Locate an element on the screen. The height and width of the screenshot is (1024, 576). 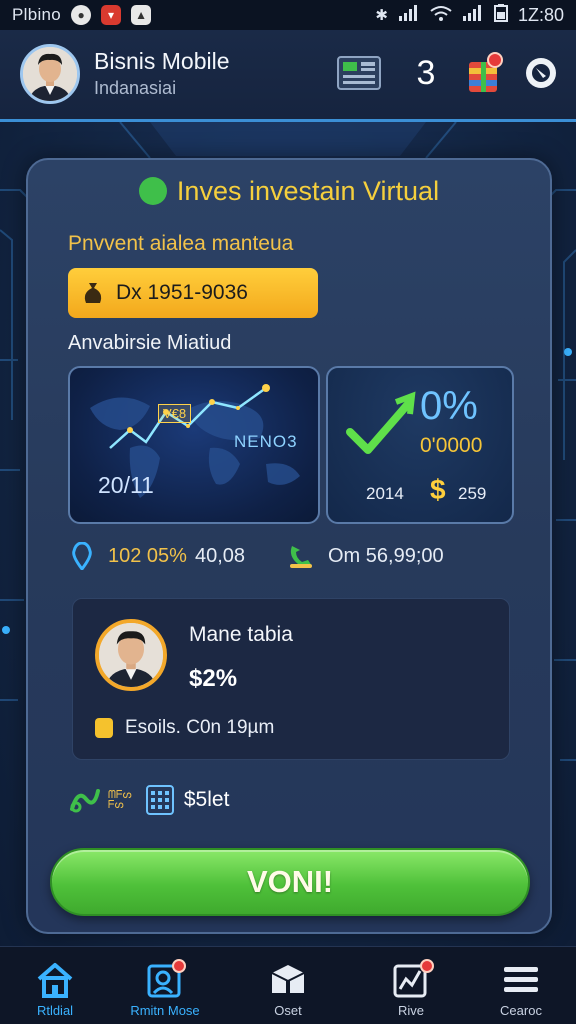
gift-icon is located at coordinates (486, 72).